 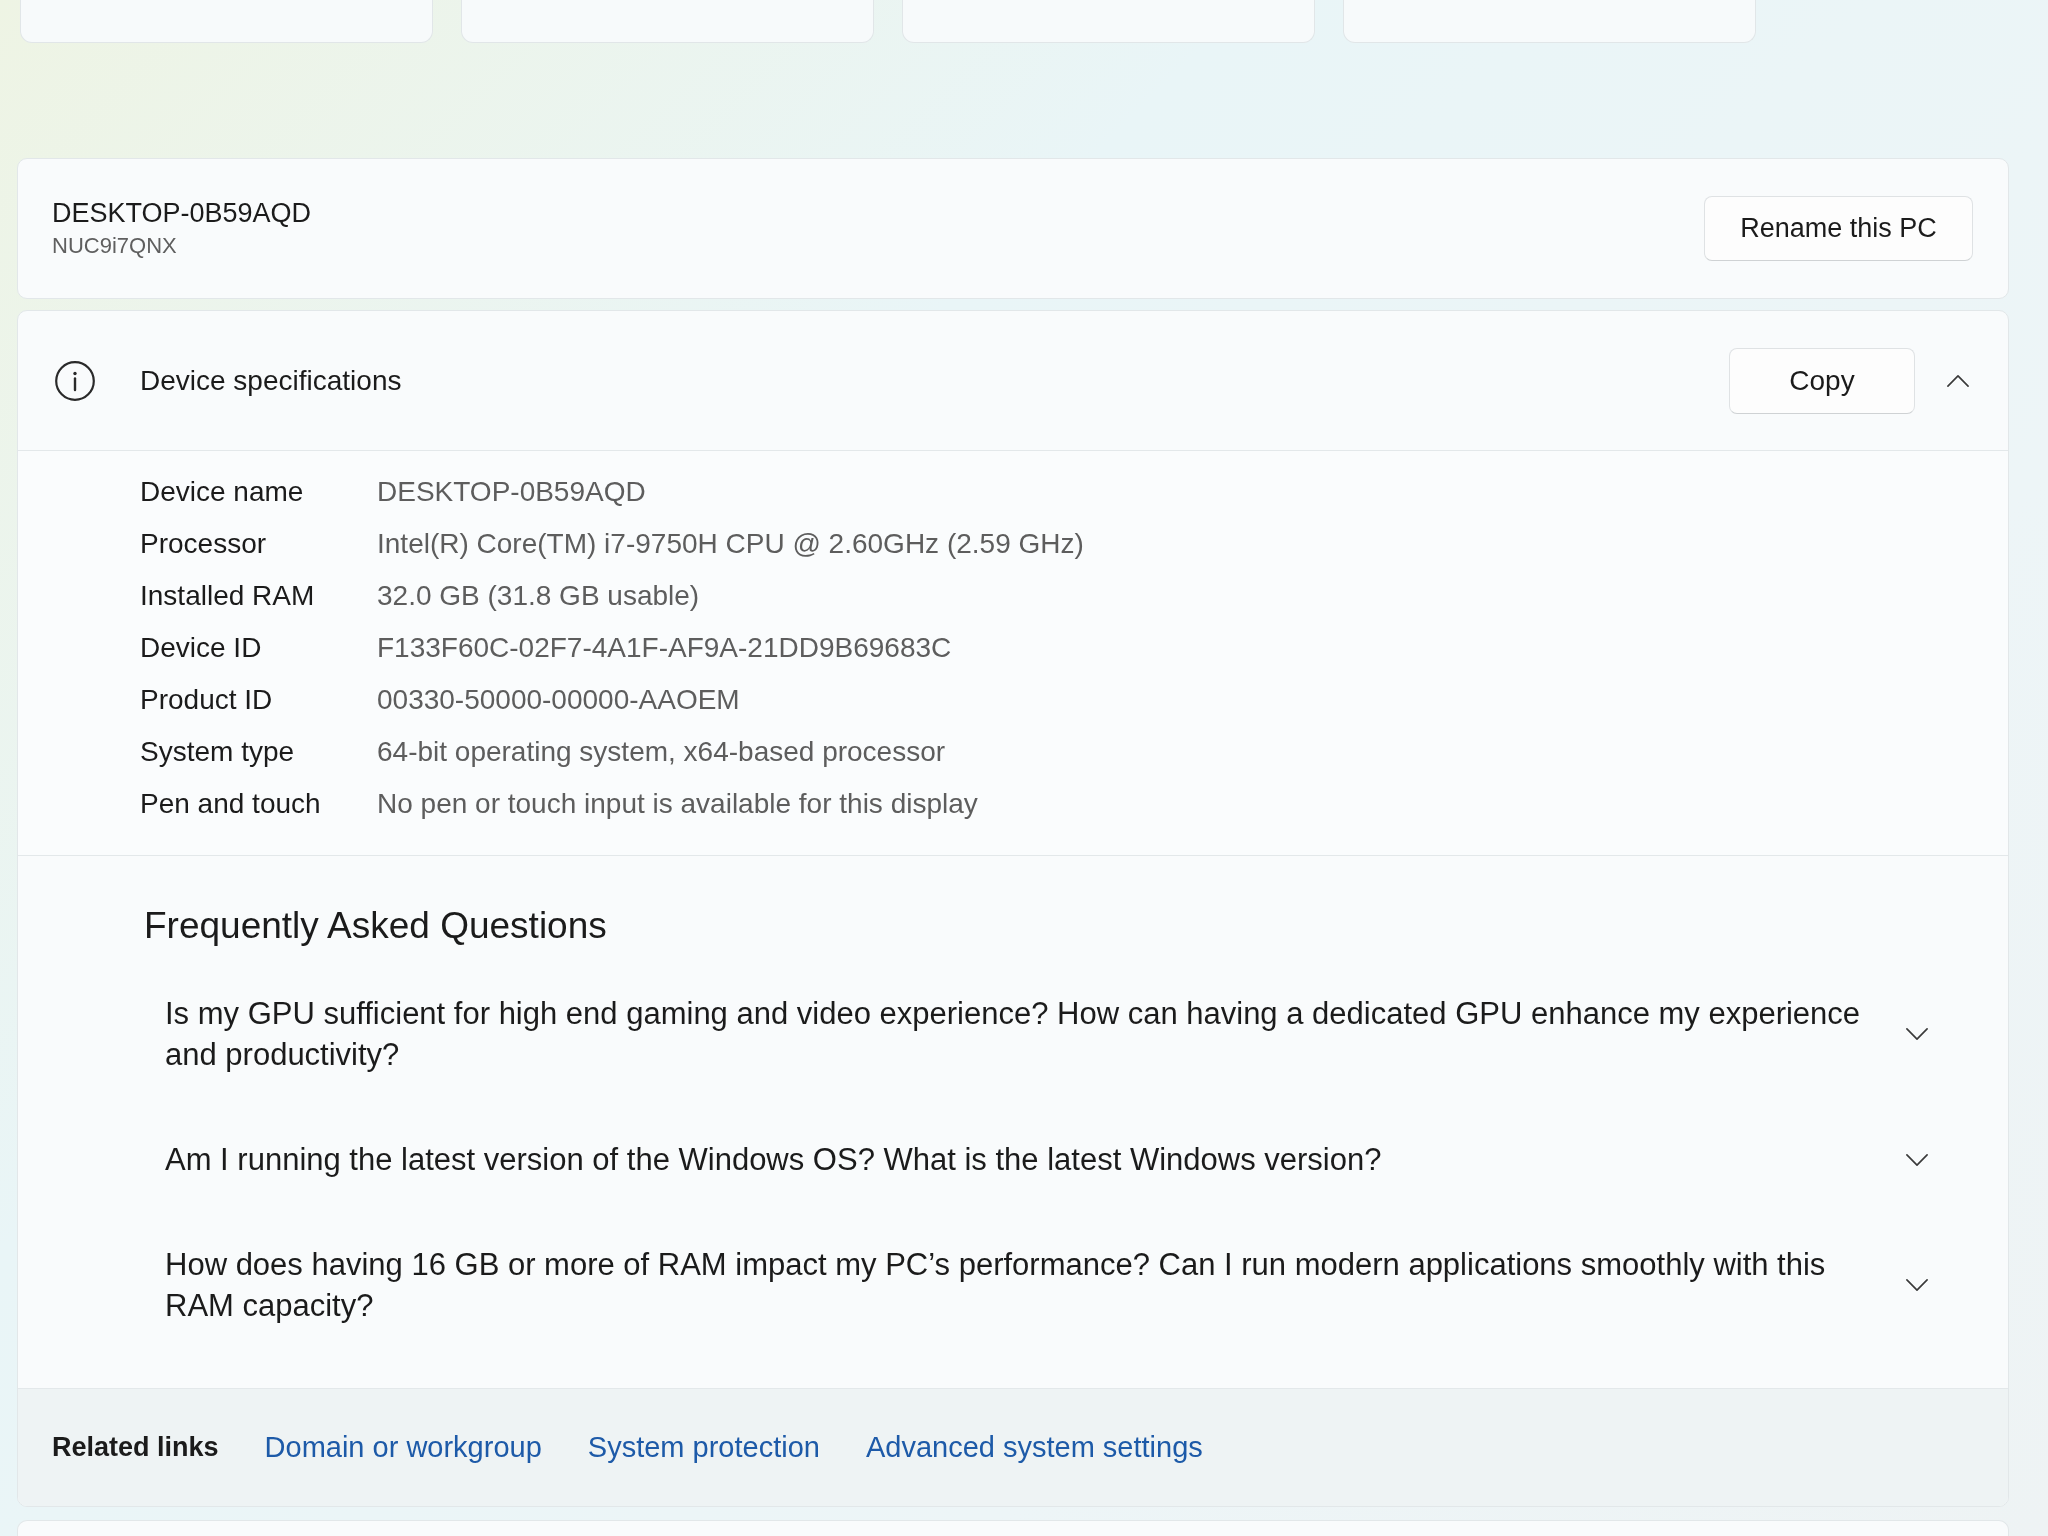 I want to click on related-link: Domain or workgroup, so click(x=403, y=1447).